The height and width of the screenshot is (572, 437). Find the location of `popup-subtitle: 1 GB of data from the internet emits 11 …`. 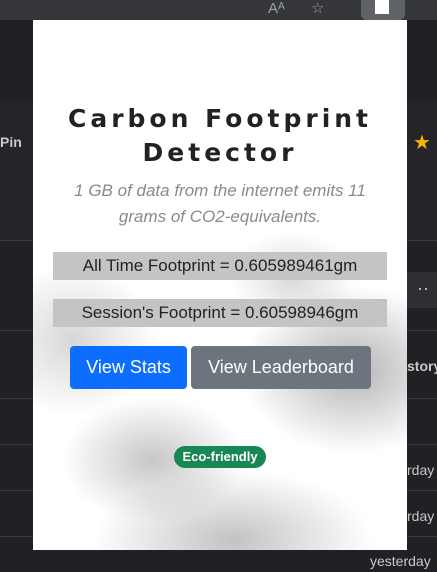

popup-subtitle: 1 GB of data from the internet emits 11 … is located at coordinates (220, 203).